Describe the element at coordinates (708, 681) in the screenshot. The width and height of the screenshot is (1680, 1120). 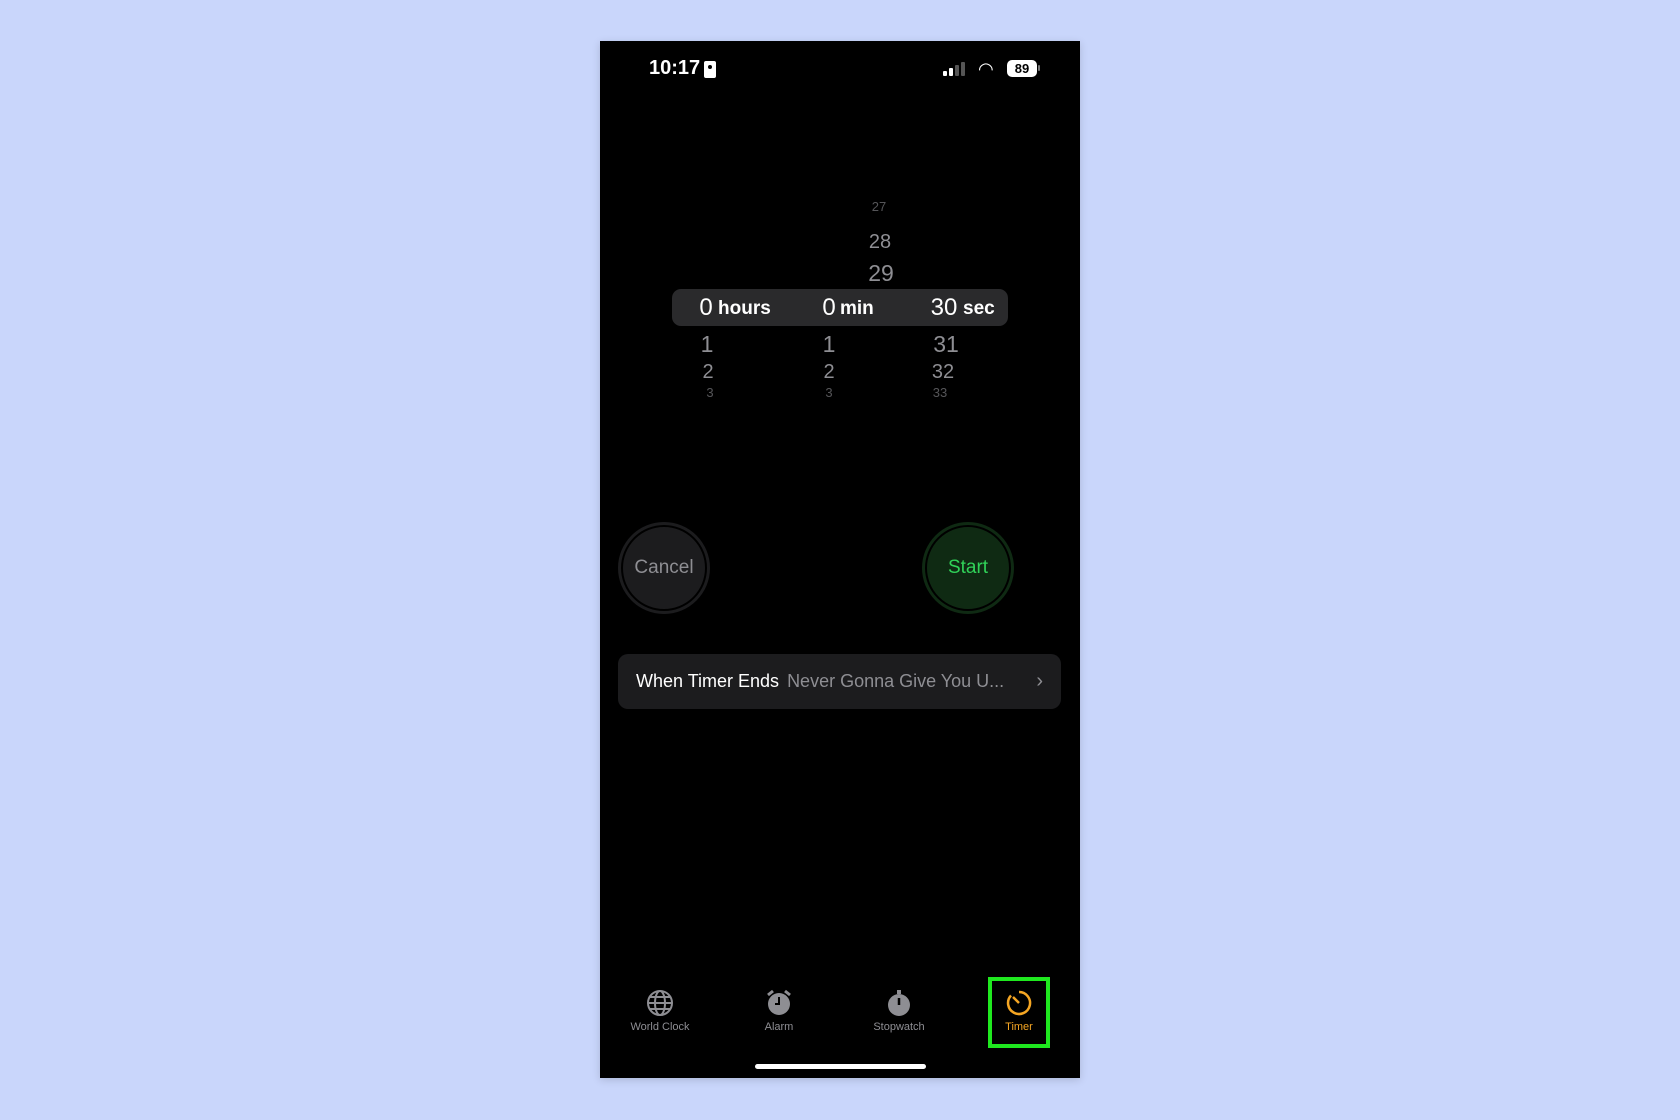
I see `when-timer-ends-label: When Timer Ends` at that location.